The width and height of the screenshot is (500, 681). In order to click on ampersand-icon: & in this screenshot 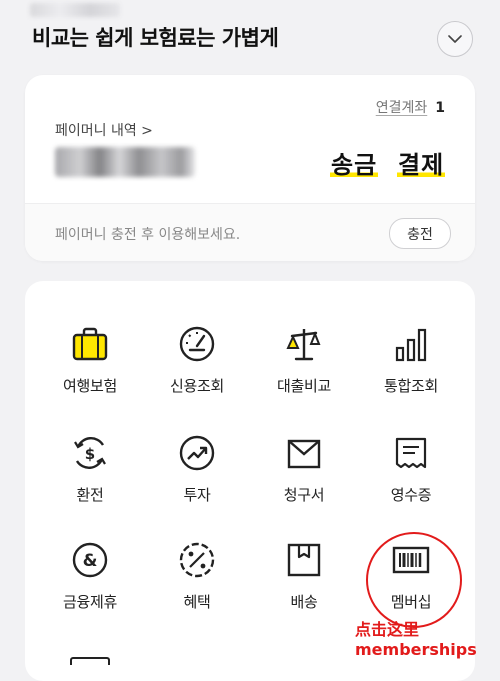, I will do `click(90, 560)`.